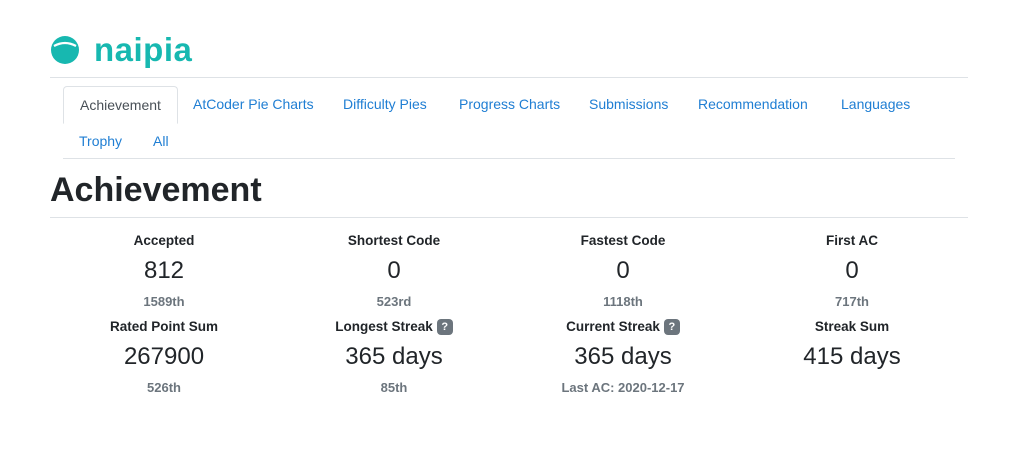 The height and width of the screenshot is (454, 1015). I want to click on stat-first-ac: First AC 0 717th, so click(852, 272).